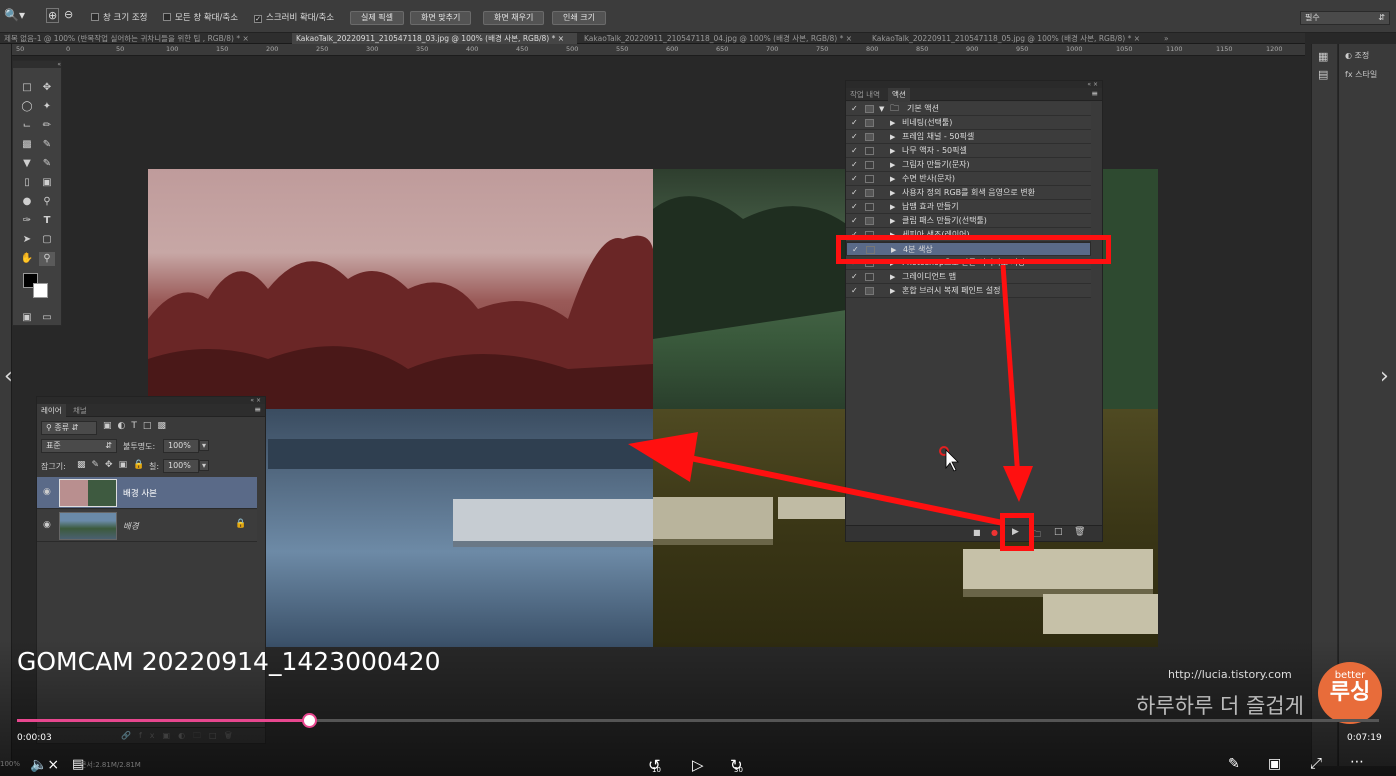 The image size is (1396, 776). I want to click on fullscreen-icon: ⤢, so click(1316, 763).